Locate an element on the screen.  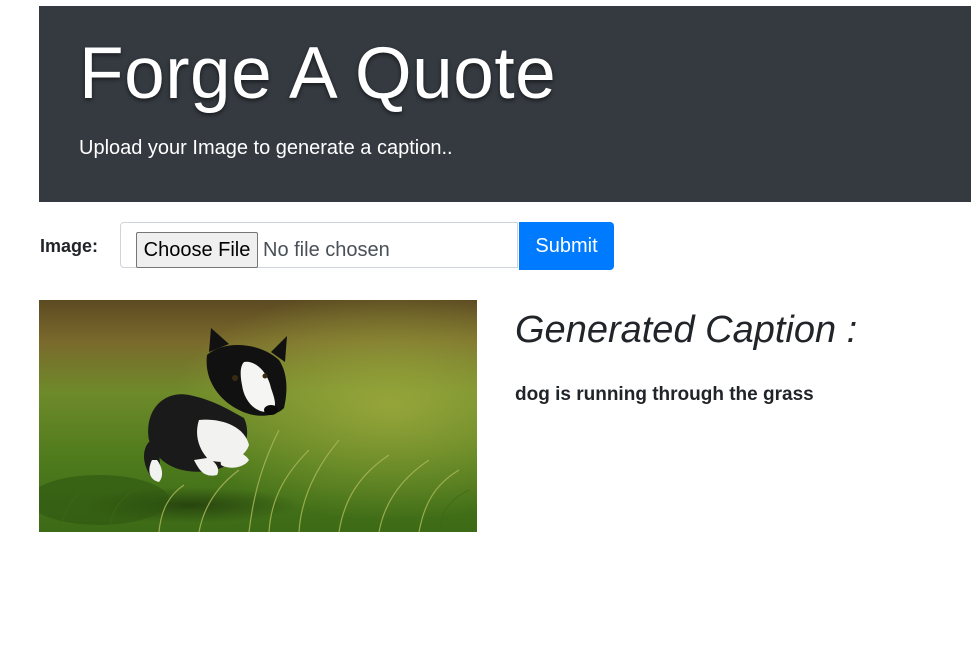
upload-form: Image: Choose File No file chosen Submit is located at coordinates (339, 246).